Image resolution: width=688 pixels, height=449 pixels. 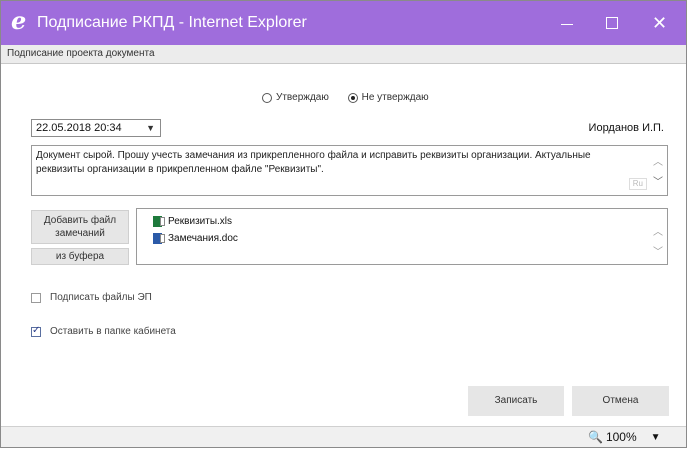 I want to click on maximize-button, so click(x=611, y=23).